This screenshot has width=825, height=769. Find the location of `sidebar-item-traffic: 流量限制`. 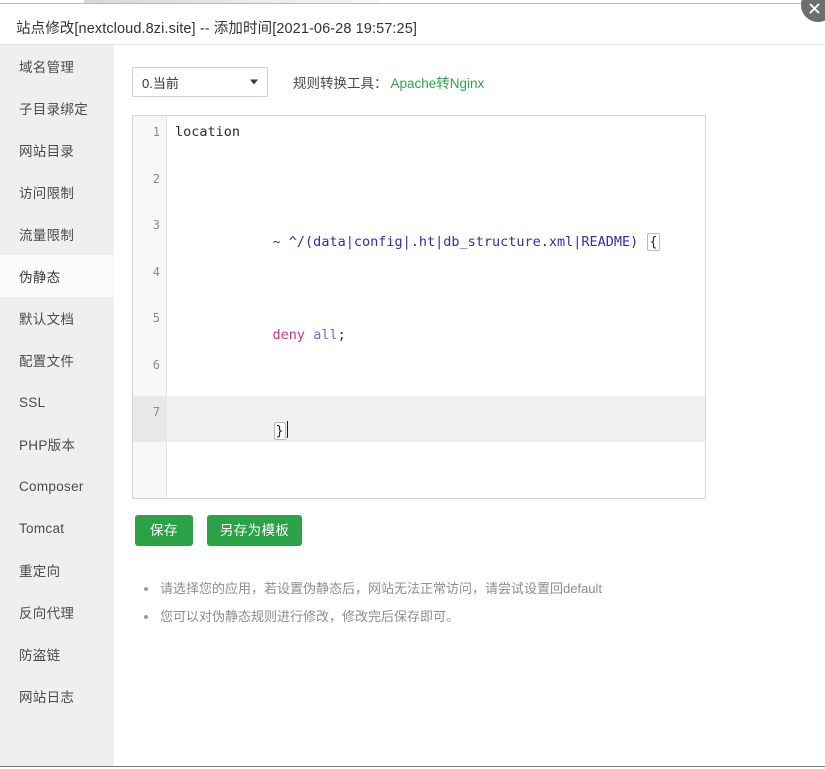

sidebar-item-traffic: 流量限制 is located at coordinates (57, 234).